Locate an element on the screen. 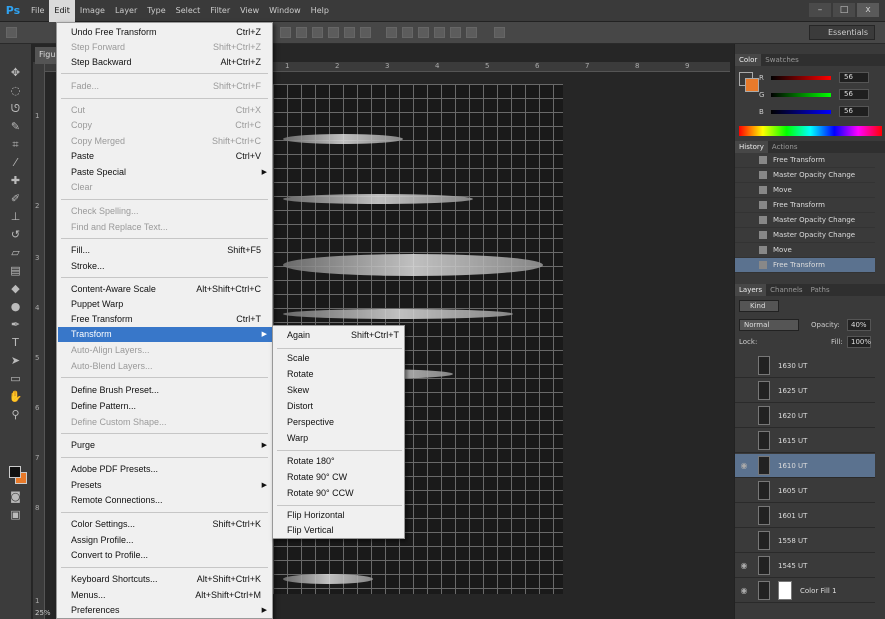  pen-tool-icon: ✒ is located at coordinates (15, 325).